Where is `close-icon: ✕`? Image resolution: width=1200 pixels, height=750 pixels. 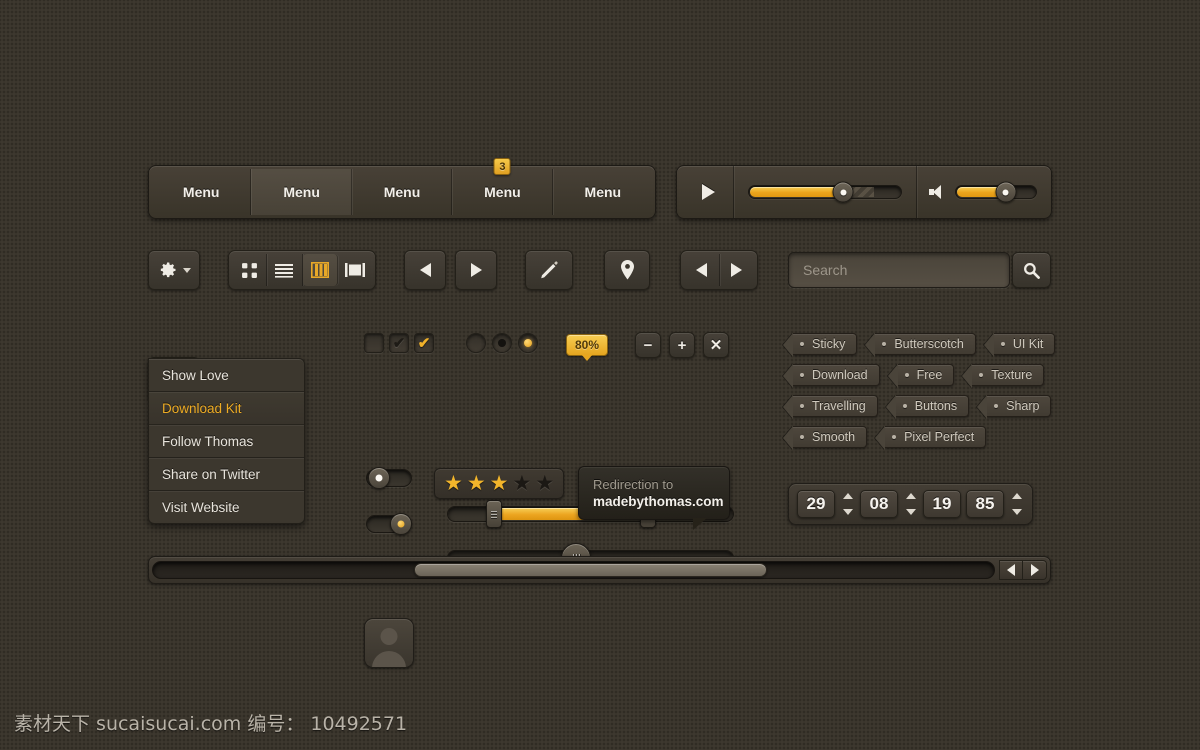 close-icon: ✕ is located at coordinates (716, 345).